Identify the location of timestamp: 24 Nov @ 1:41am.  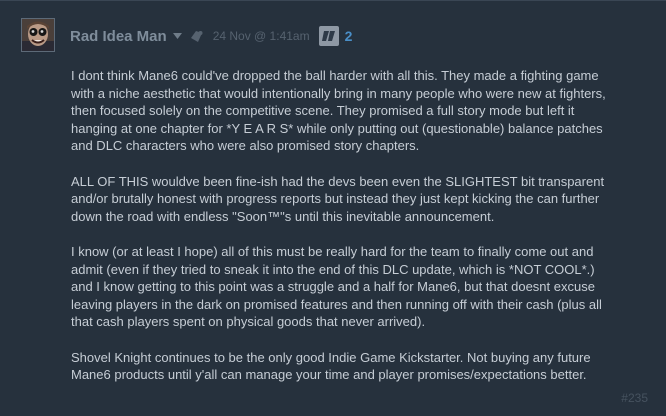
(261, 36).